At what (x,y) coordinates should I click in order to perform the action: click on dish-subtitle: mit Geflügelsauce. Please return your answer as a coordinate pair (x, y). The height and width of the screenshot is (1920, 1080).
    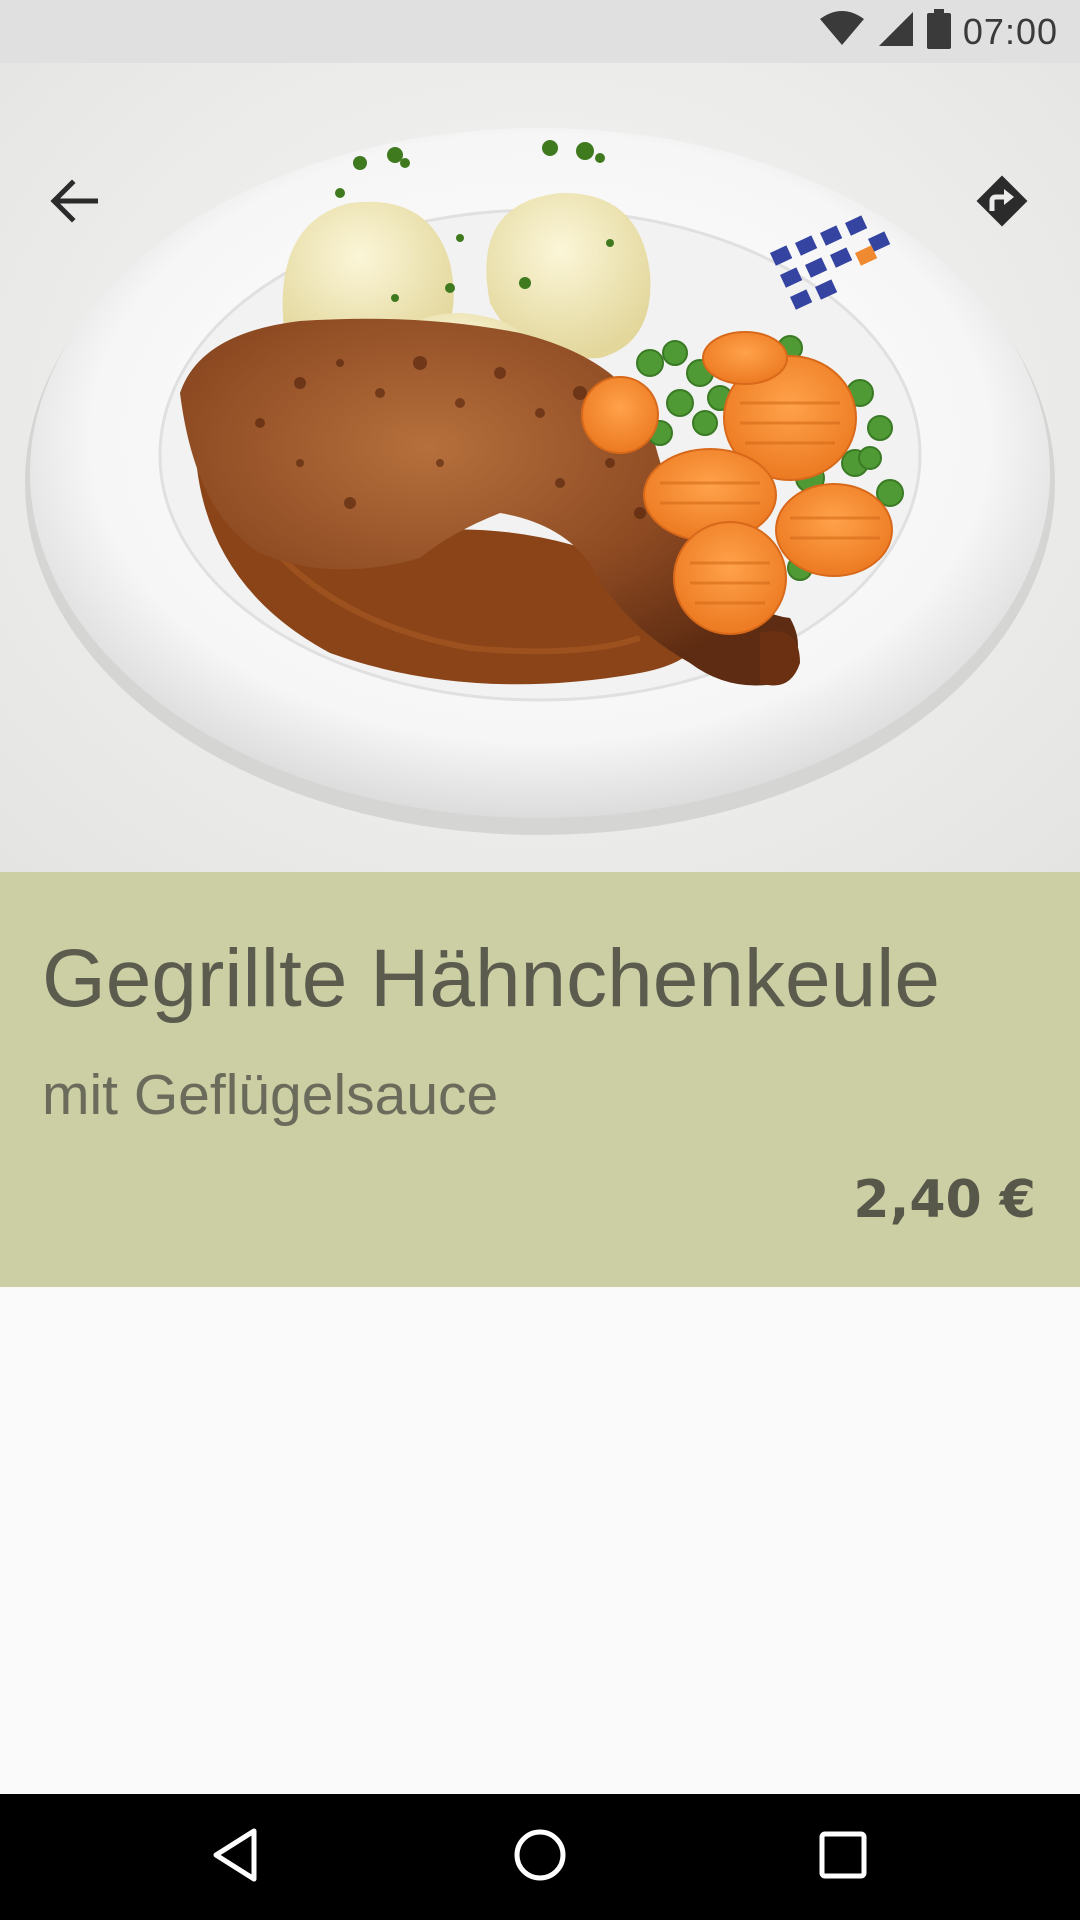
    Looking at the image, I should click on (270, 1095).